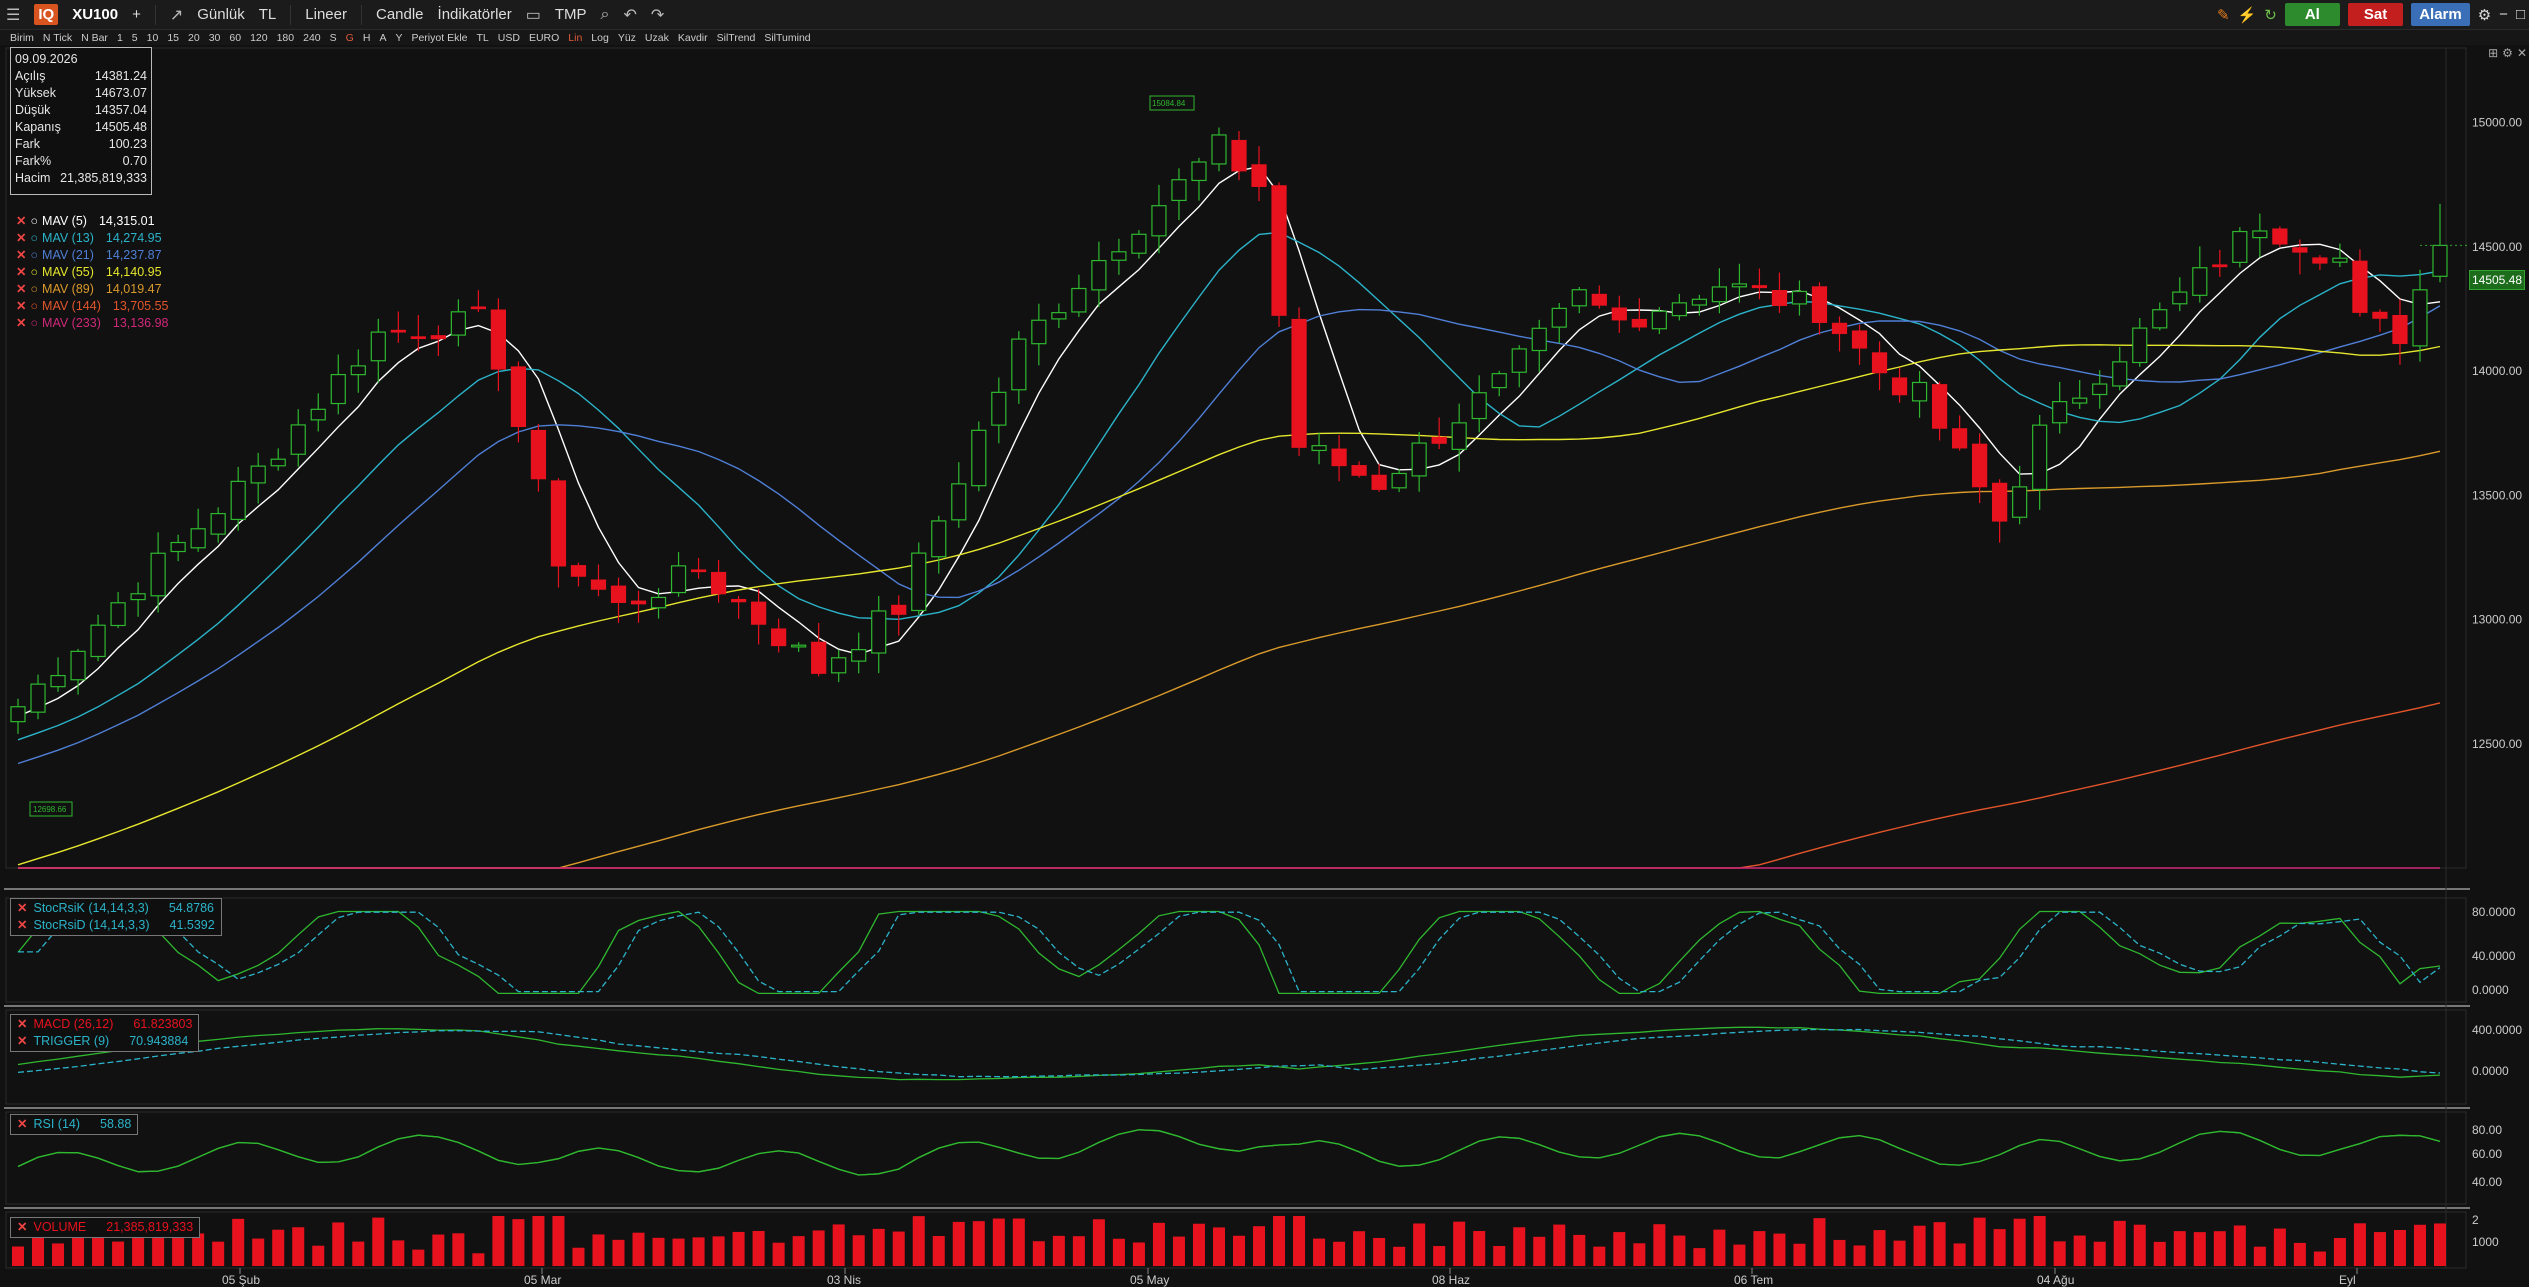  What do you see at coordinates (2493, 53) in the screenshot?
I see `crosshair-icon: ⊞` at bounding box center [2493, 53].